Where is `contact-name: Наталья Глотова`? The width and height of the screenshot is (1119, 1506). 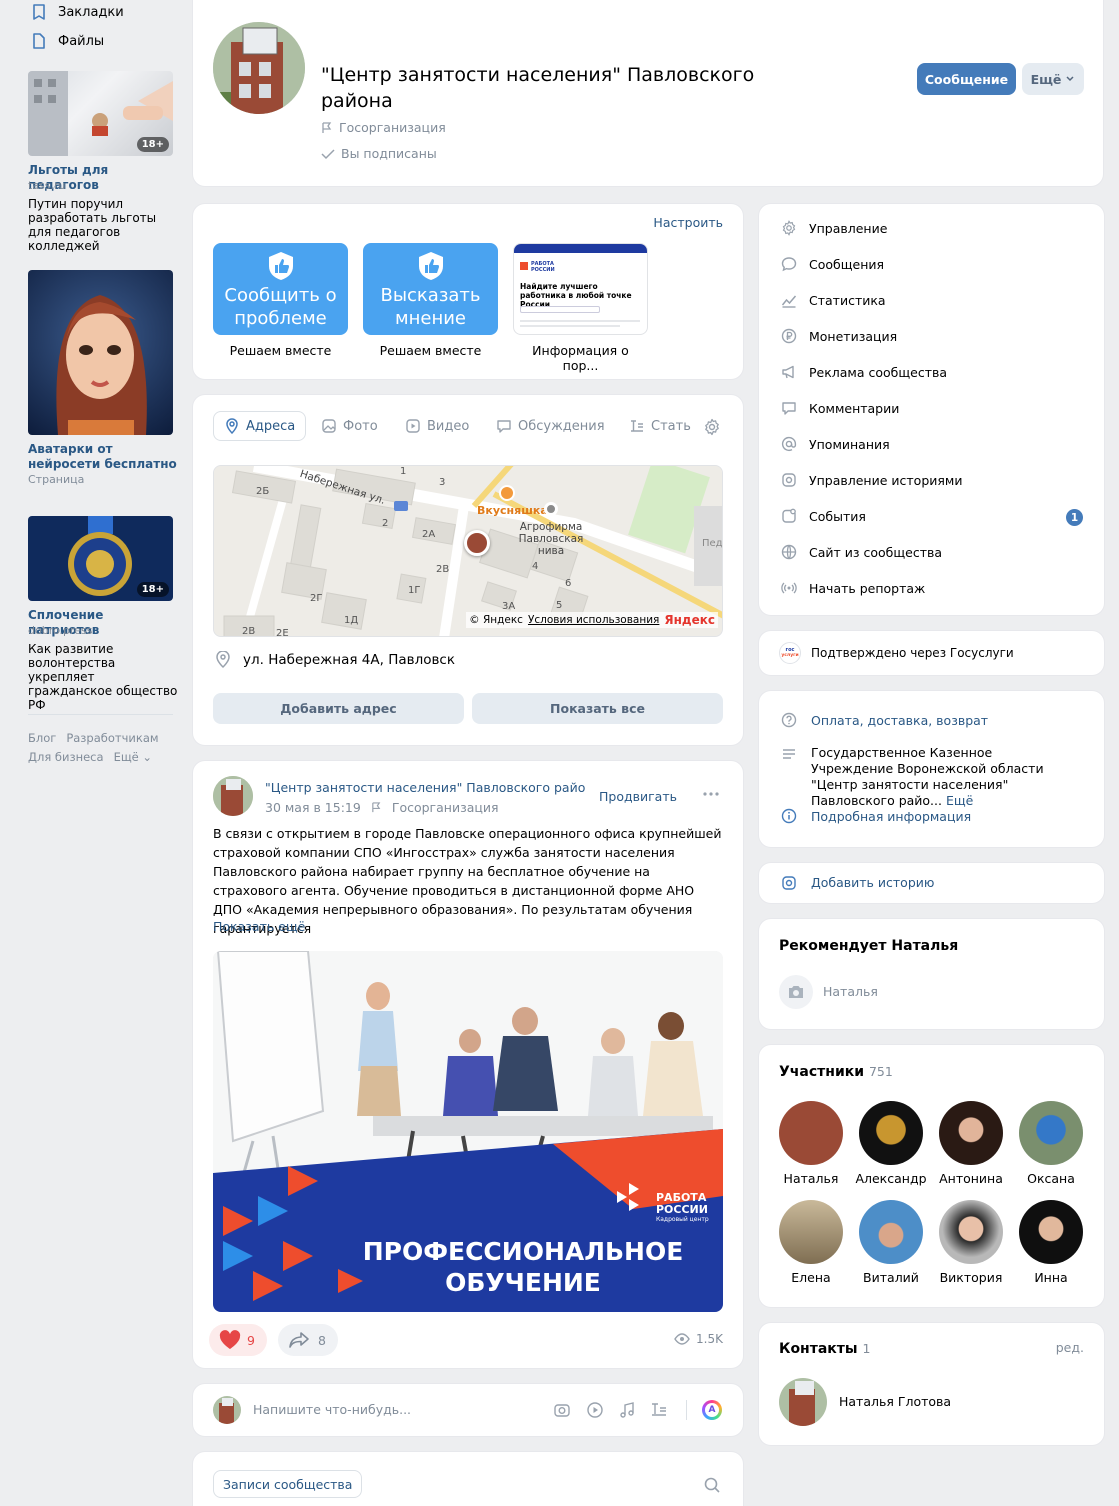
contact-name: Наталья Глотова is located at coordinates (895, 1401).